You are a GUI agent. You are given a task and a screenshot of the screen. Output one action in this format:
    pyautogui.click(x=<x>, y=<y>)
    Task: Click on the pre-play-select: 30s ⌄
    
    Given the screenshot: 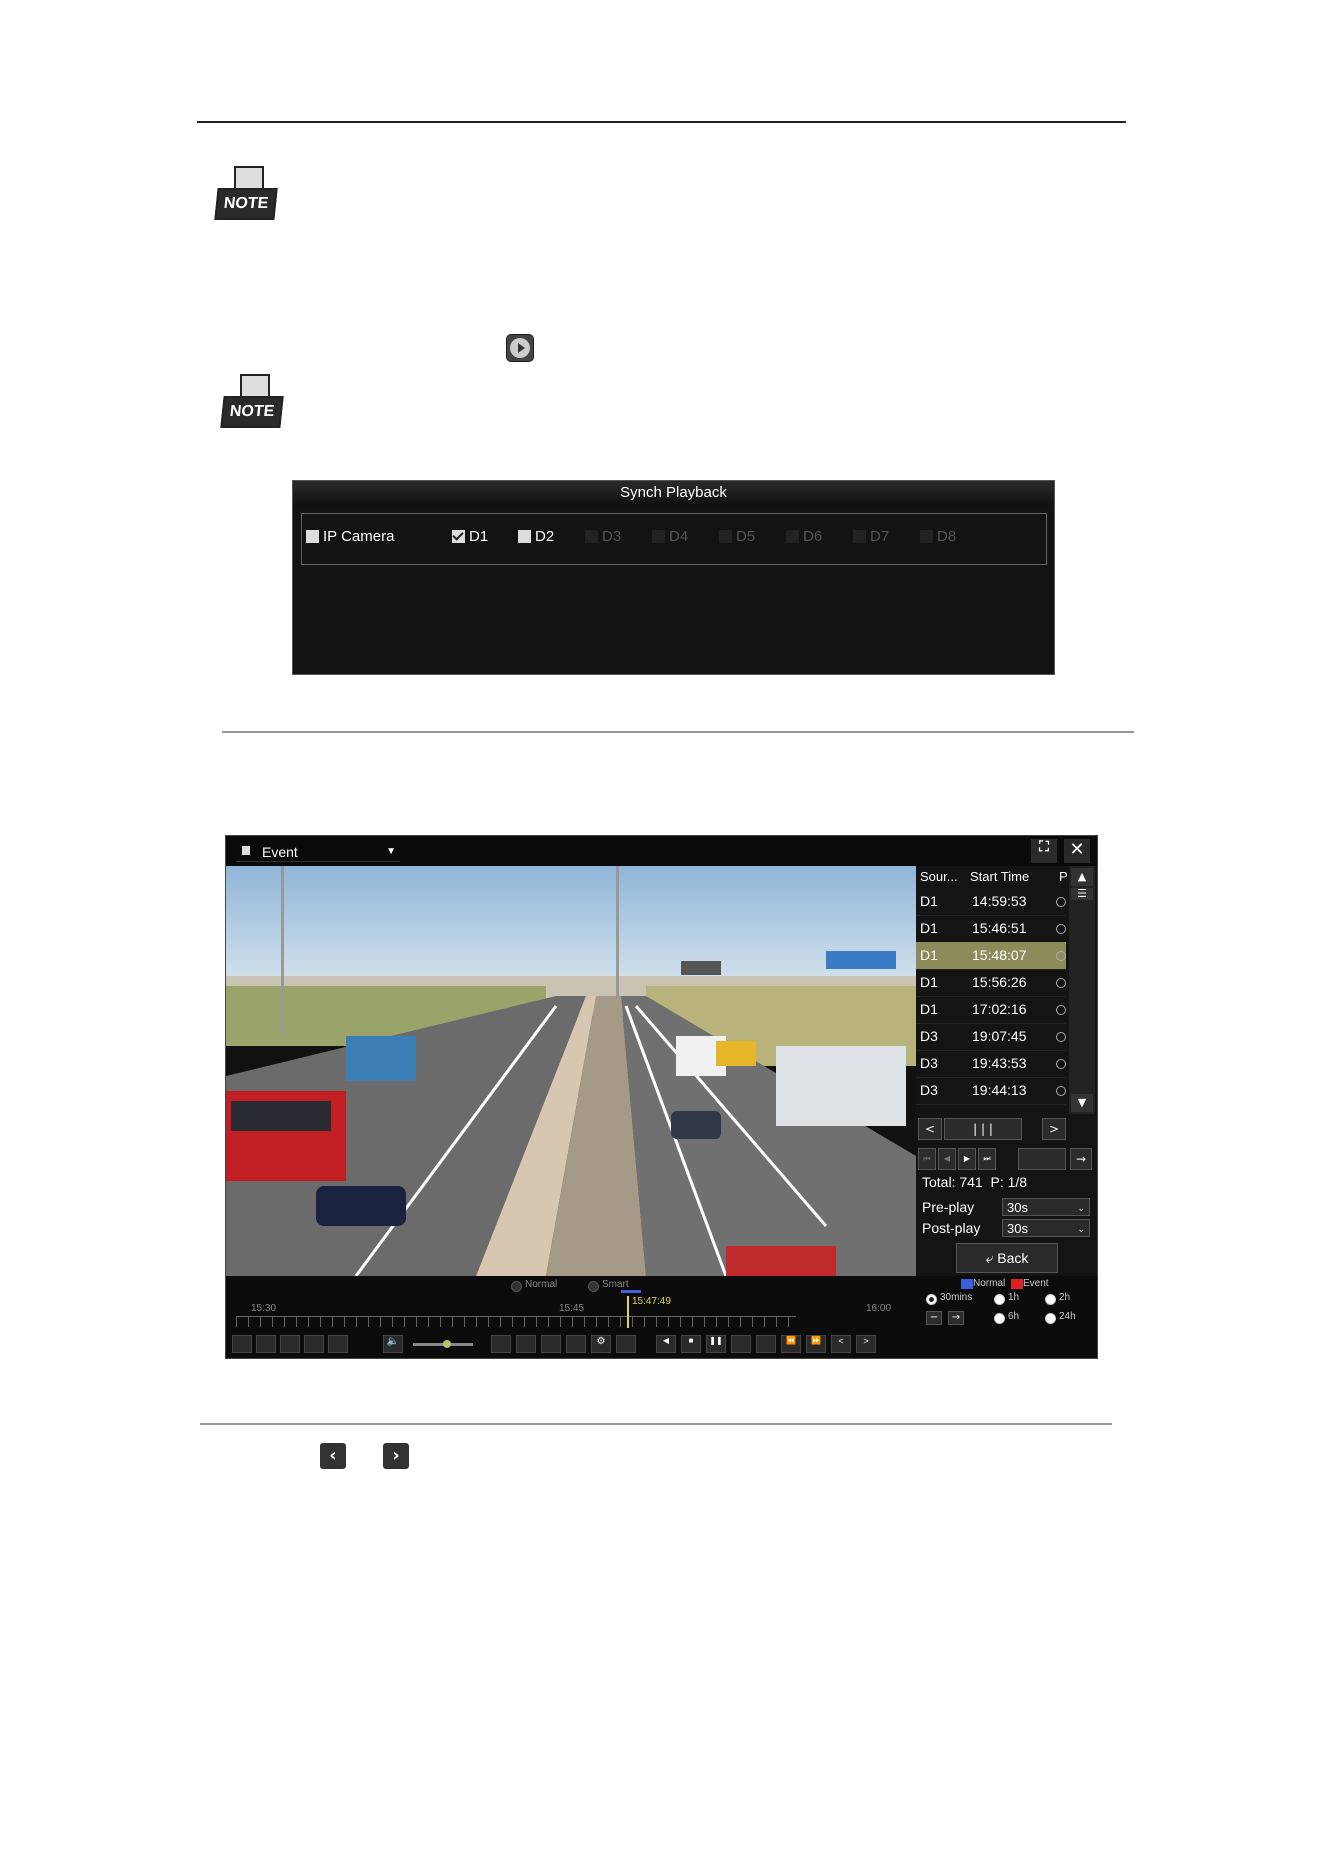 What is the action you would take?
    pyautogui.click(x=1046, y=1207)
    